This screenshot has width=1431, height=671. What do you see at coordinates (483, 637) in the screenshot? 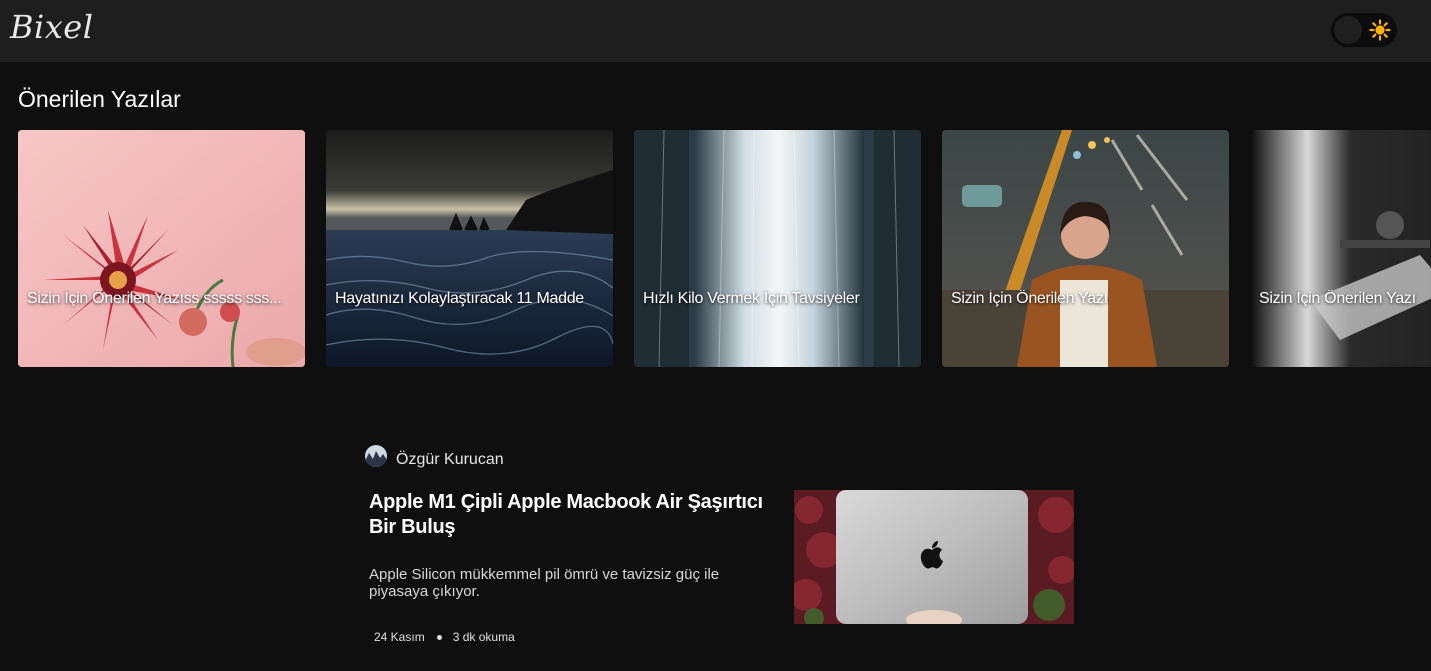
I see `article-read-time: 3 dk okuma` at bounding box center [483, 637].